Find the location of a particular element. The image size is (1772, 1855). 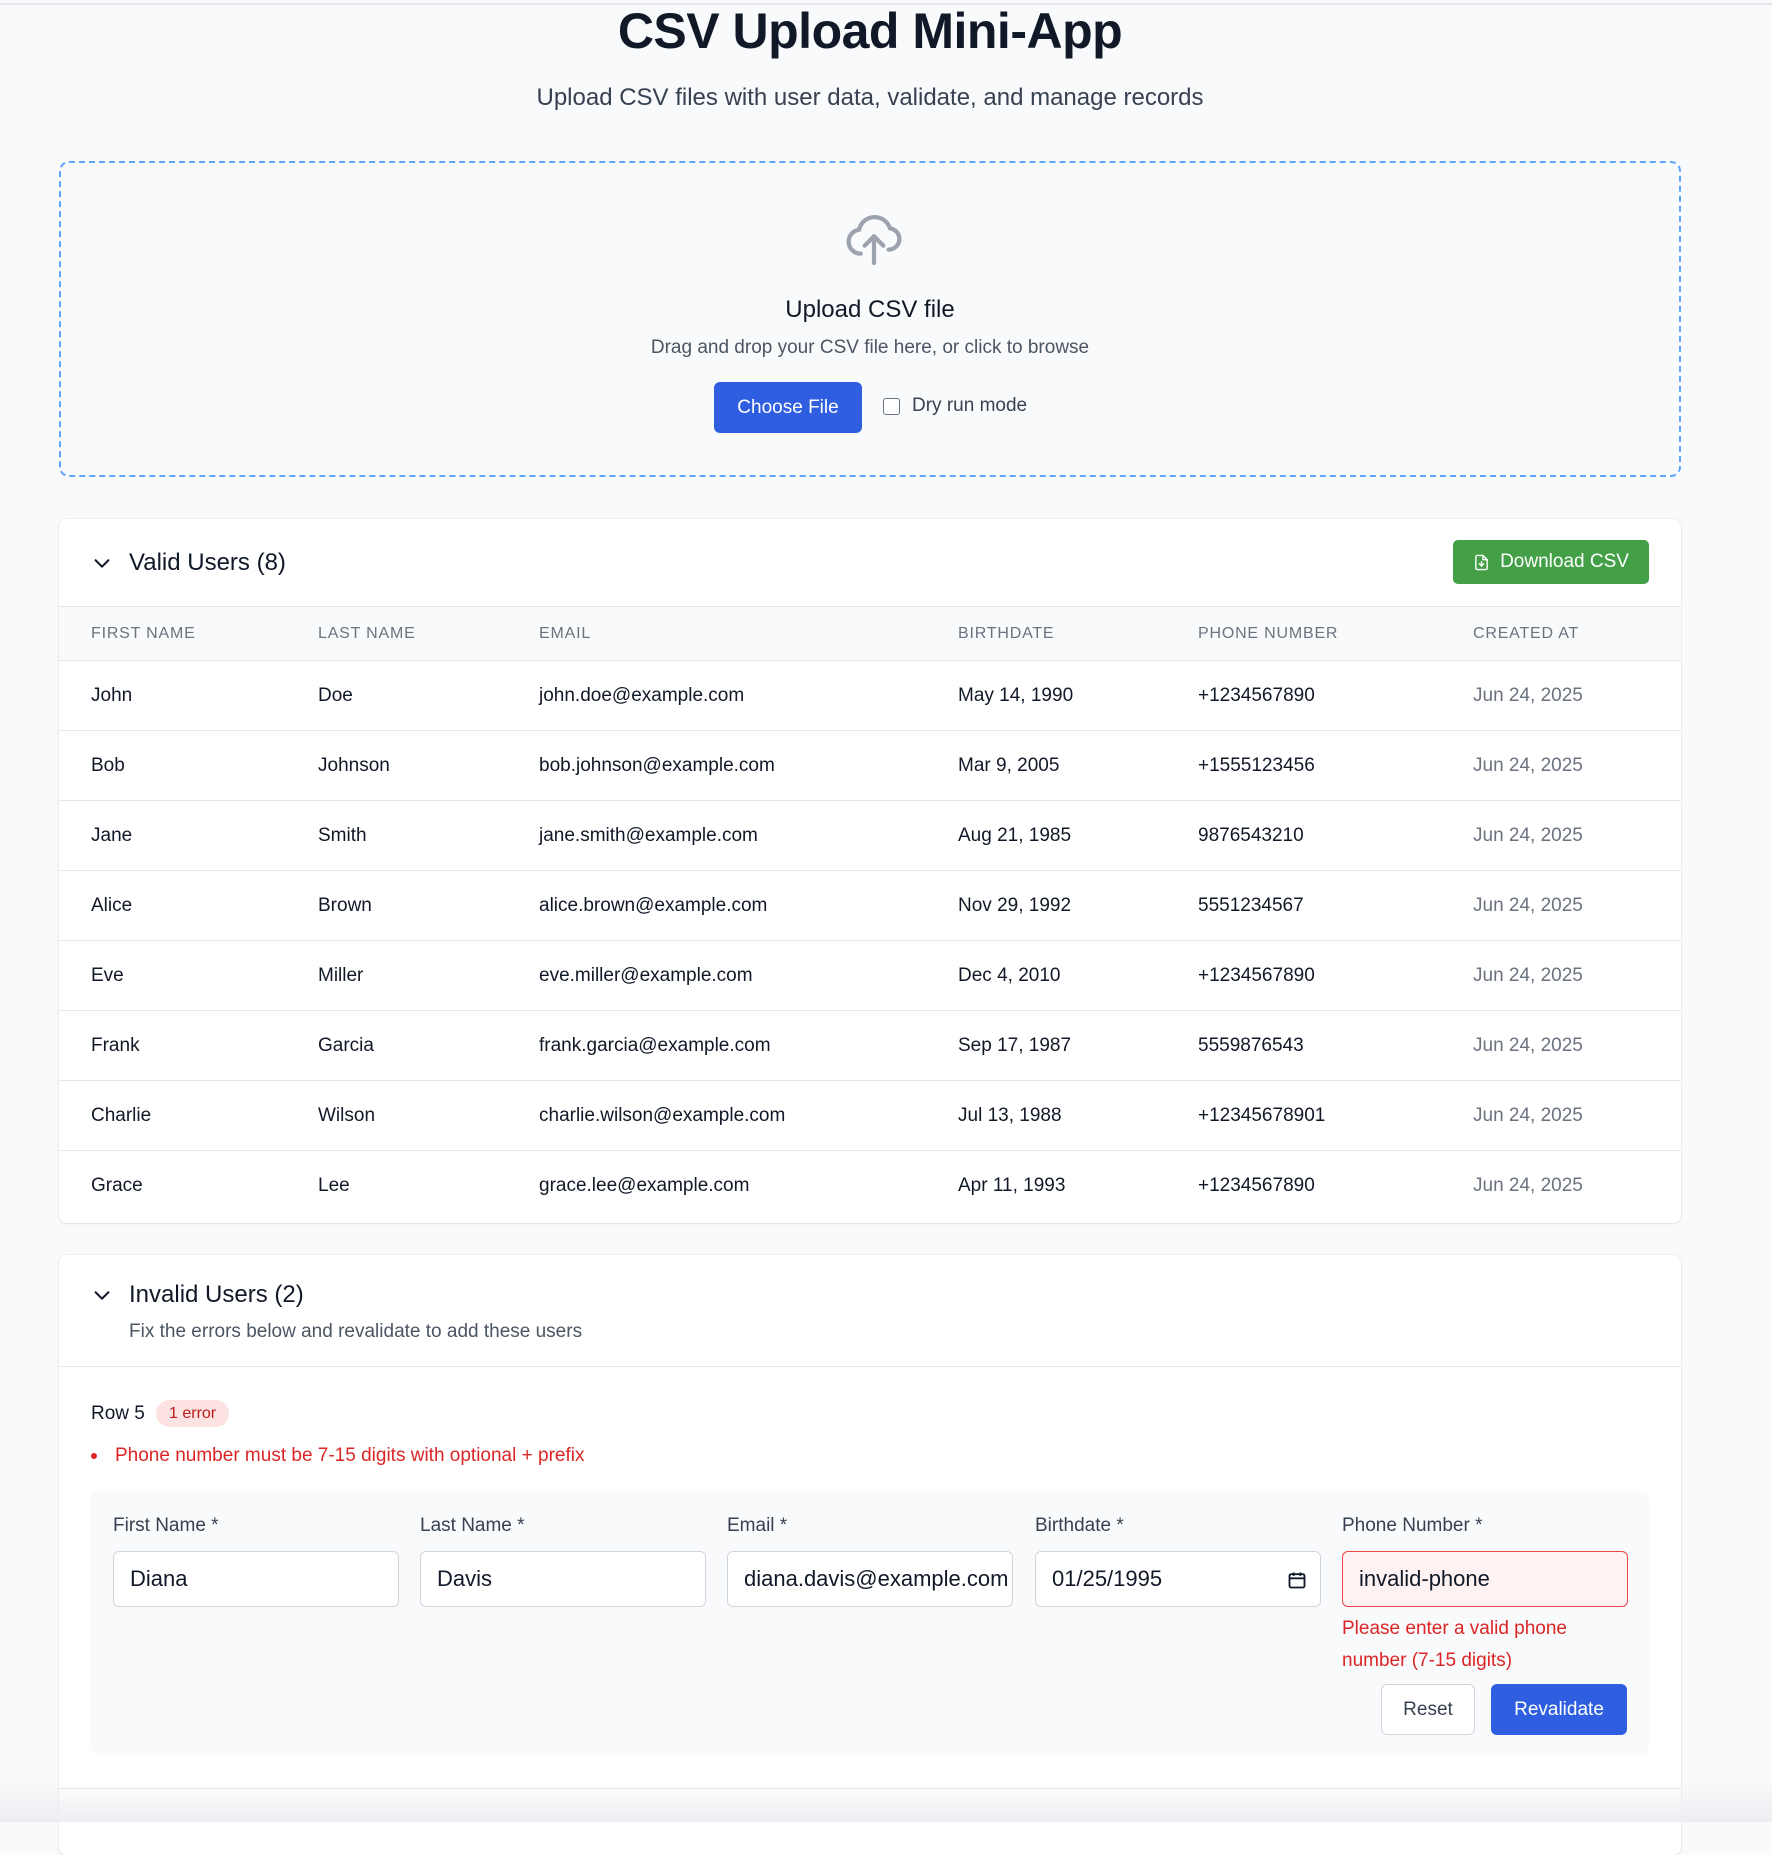

phone-input: invalid-phone is located at coordinates (1485, 1579).